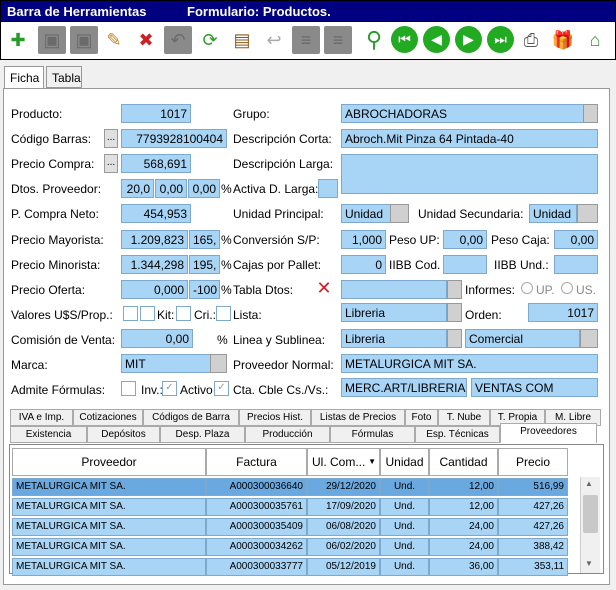 The width and height of the screenshot is (616, 590). What do you see at coordinates (221, 388) in the screenshot?
I see `activo-checkbox: ✓` at bounding box center [221, 388].